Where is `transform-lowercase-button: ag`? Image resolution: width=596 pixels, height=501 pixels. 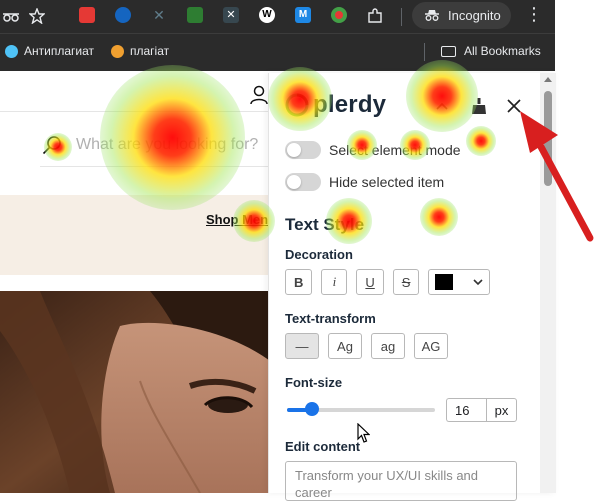
transform-lowercase-button: ag is located at coordinates (388, 346).